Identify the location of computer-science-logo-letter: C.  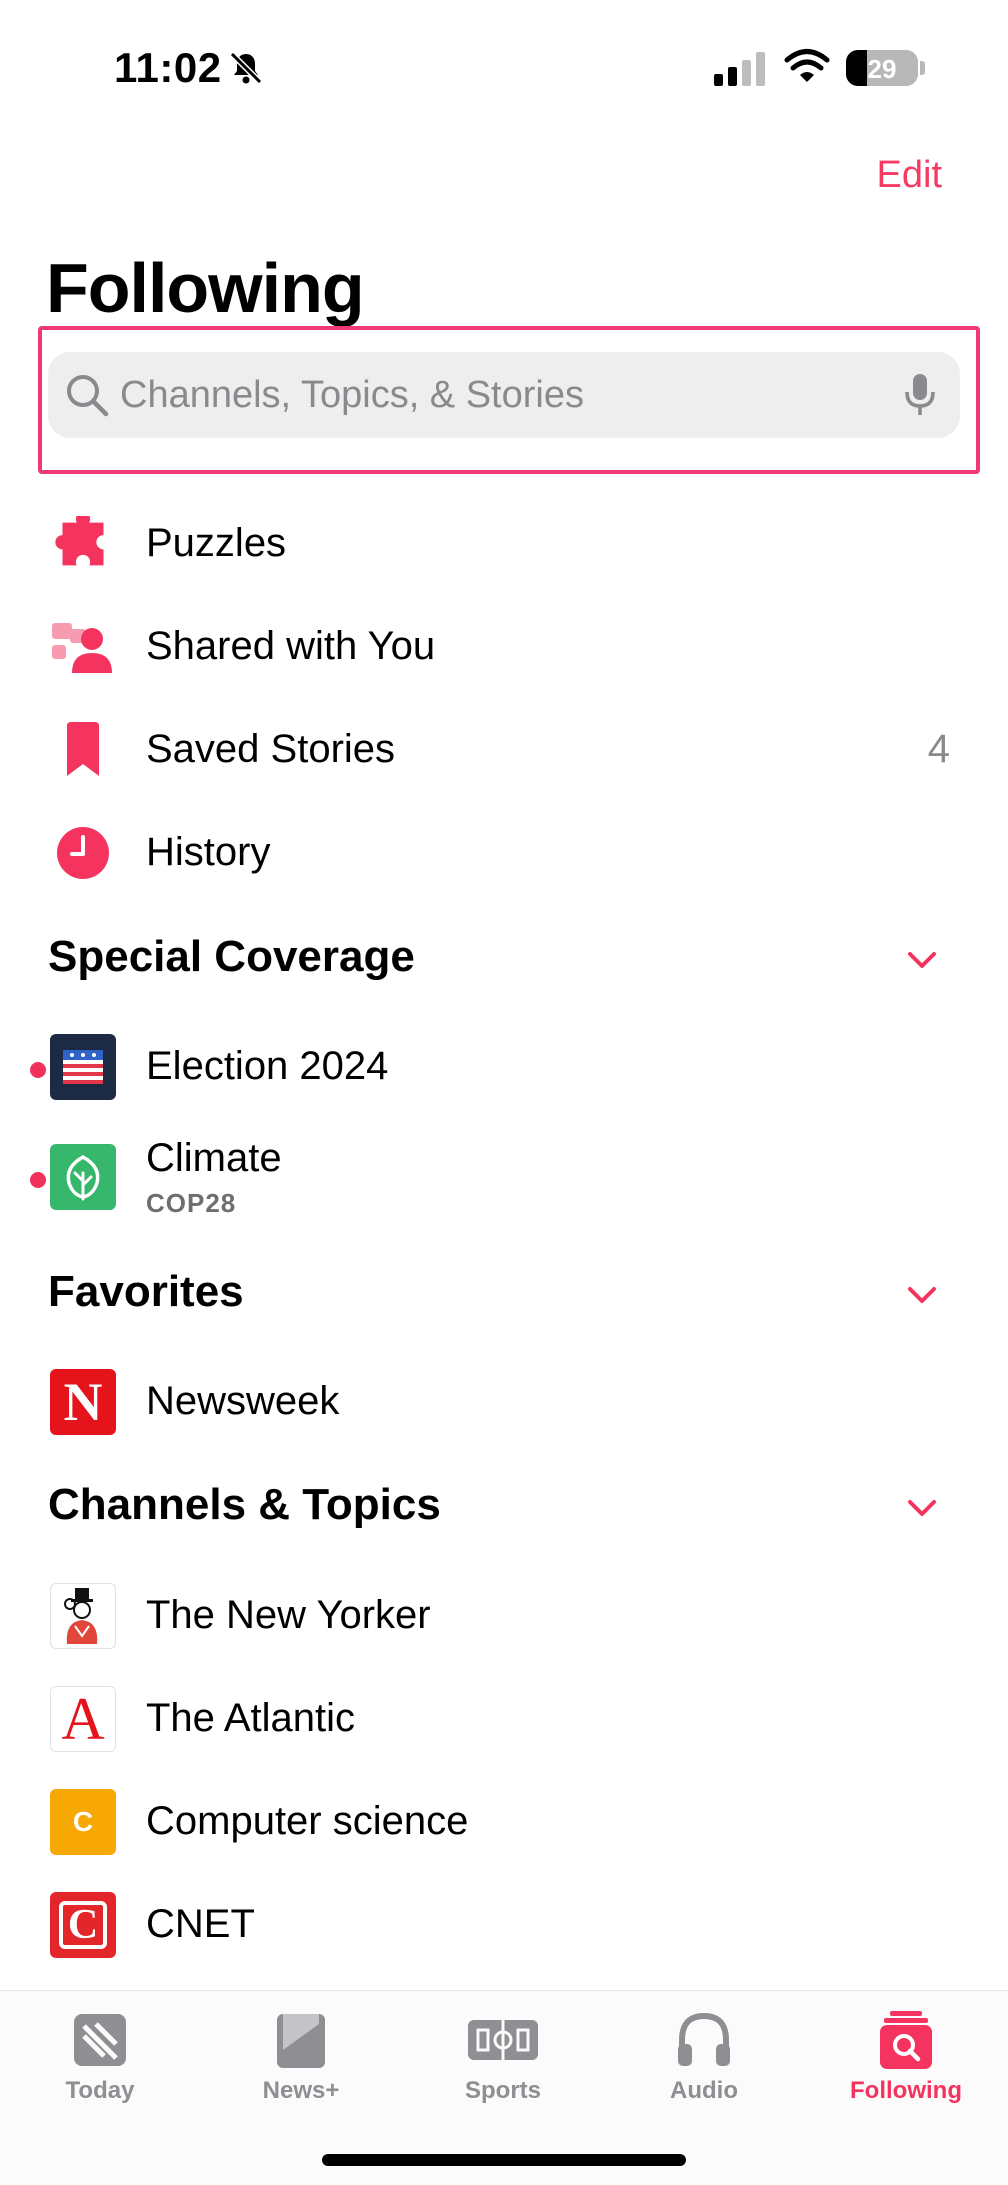
(83, 1821).